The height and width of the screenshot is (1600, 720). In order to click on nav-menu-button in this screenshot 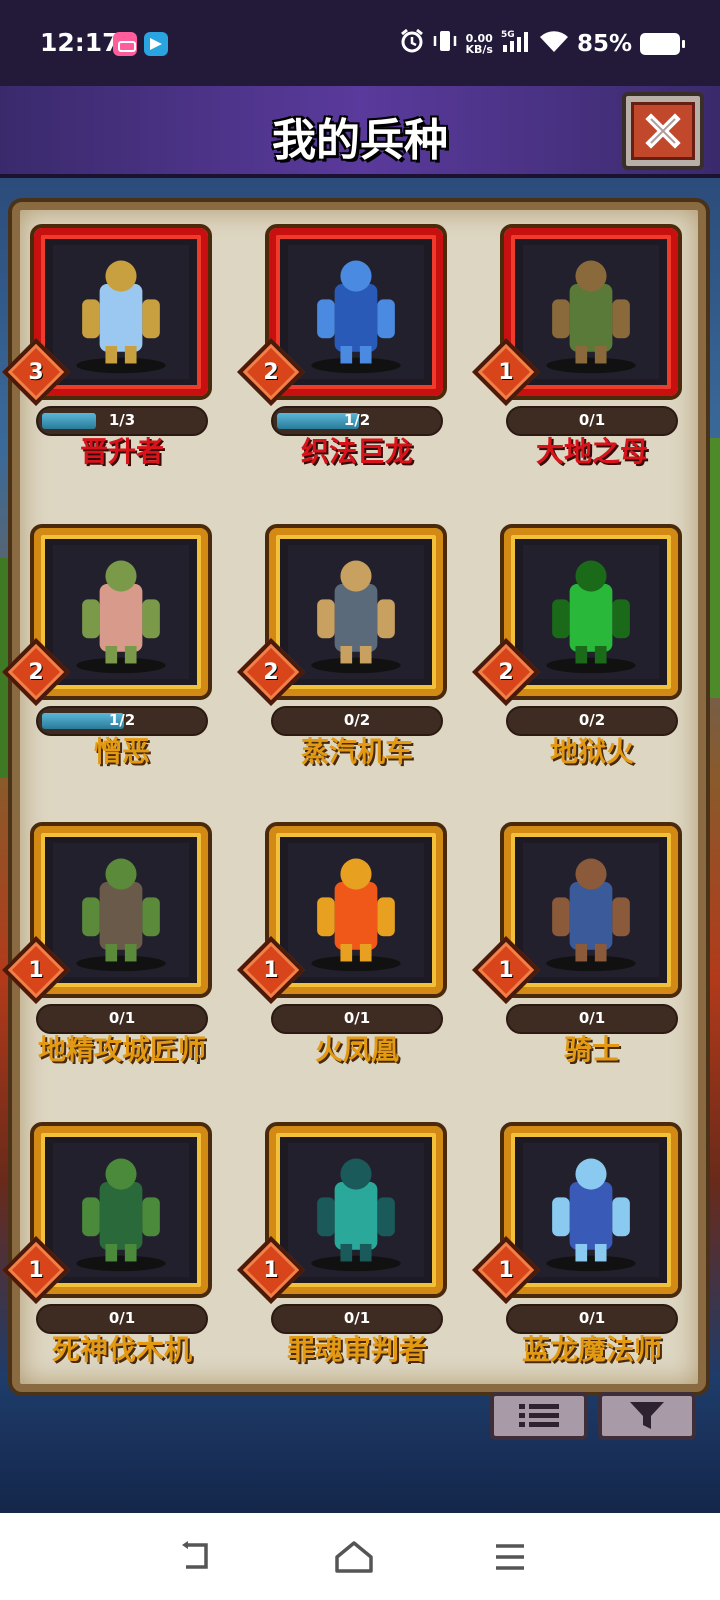, I will do `click(510, 1557)`.